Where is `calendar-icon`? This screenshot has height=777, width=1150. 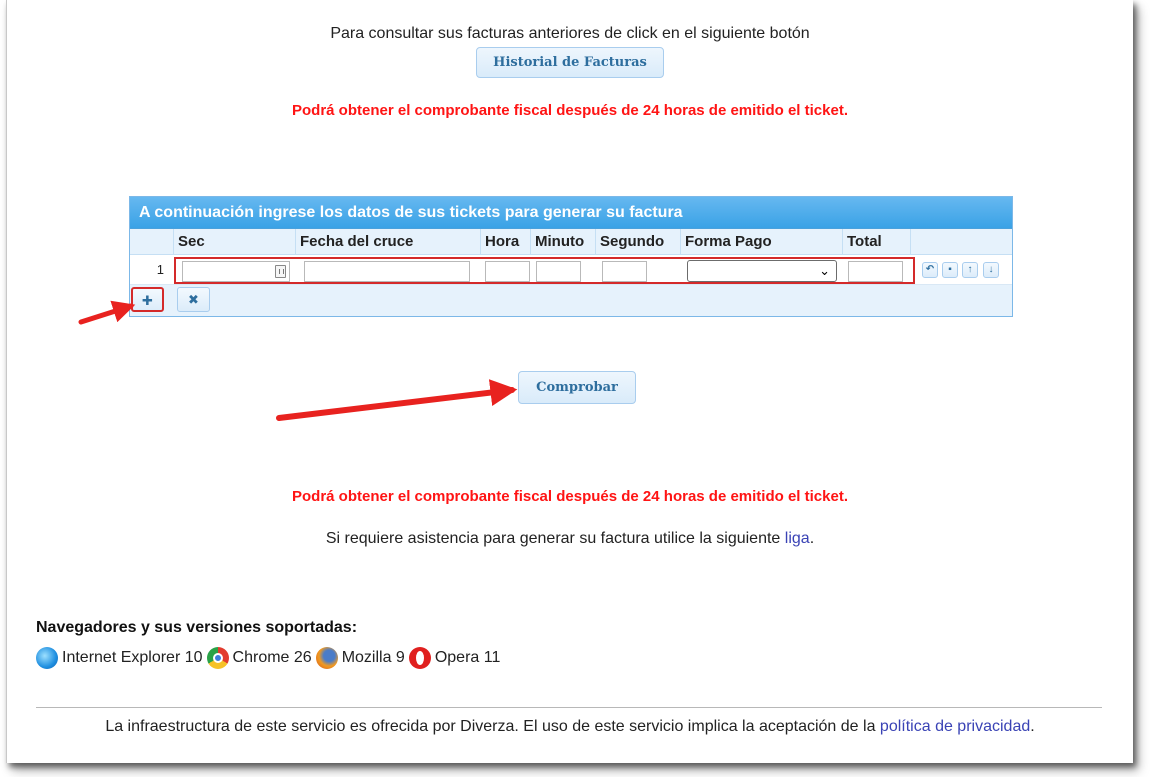 calendar-icon is located at coordinates (280, 271).